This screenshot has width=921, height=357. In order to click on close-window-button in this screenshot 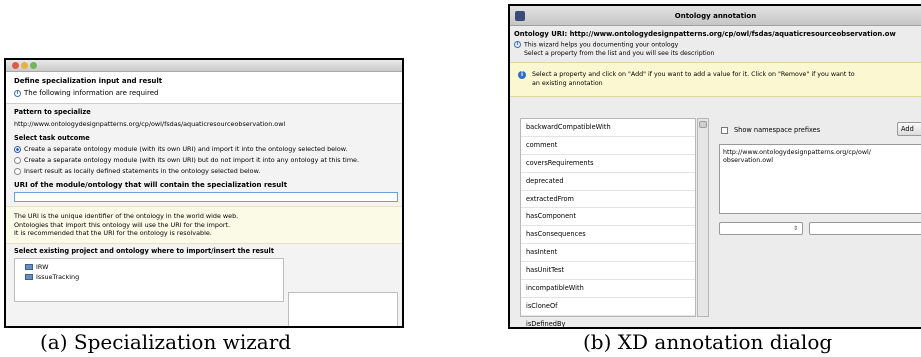, I will do `click(15, 65)`.